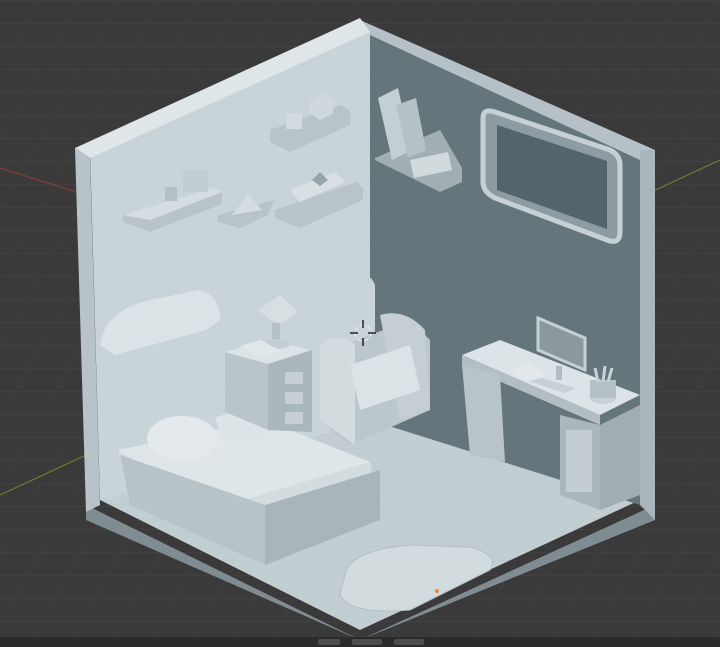 The height and width of the screenshot is (647, 720). I want to click on viewport-footer-bar, so click(360, 642).